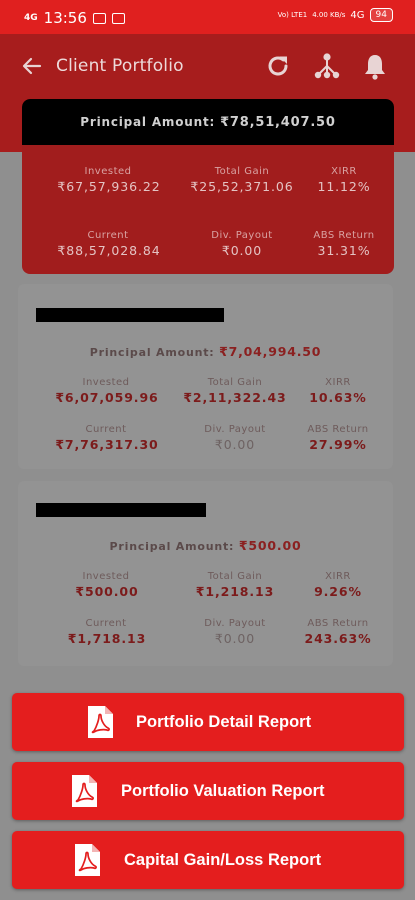 The width and height of the screenshot is (415, 900). I want to click on capital-gain-loss-report-button: Capital Gain/Loss Report, so click(208, 860).